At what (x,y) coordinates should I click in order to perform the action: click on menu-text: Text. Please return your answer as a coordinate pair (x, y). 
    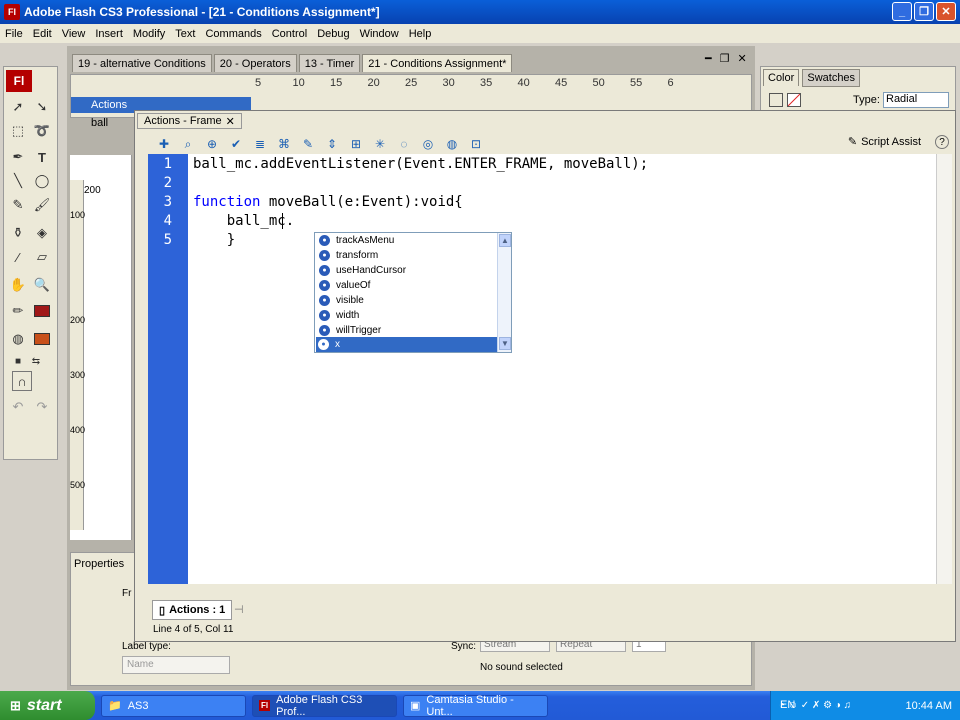
    Looking at the image, I should click on (185, 34).